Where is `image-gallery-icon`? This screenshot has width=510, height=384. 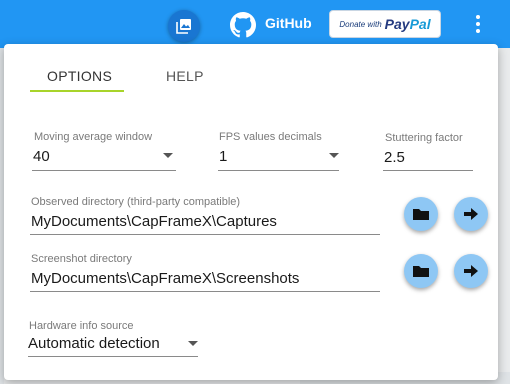
image-gallery-icon is located at coordinates (183, 26).